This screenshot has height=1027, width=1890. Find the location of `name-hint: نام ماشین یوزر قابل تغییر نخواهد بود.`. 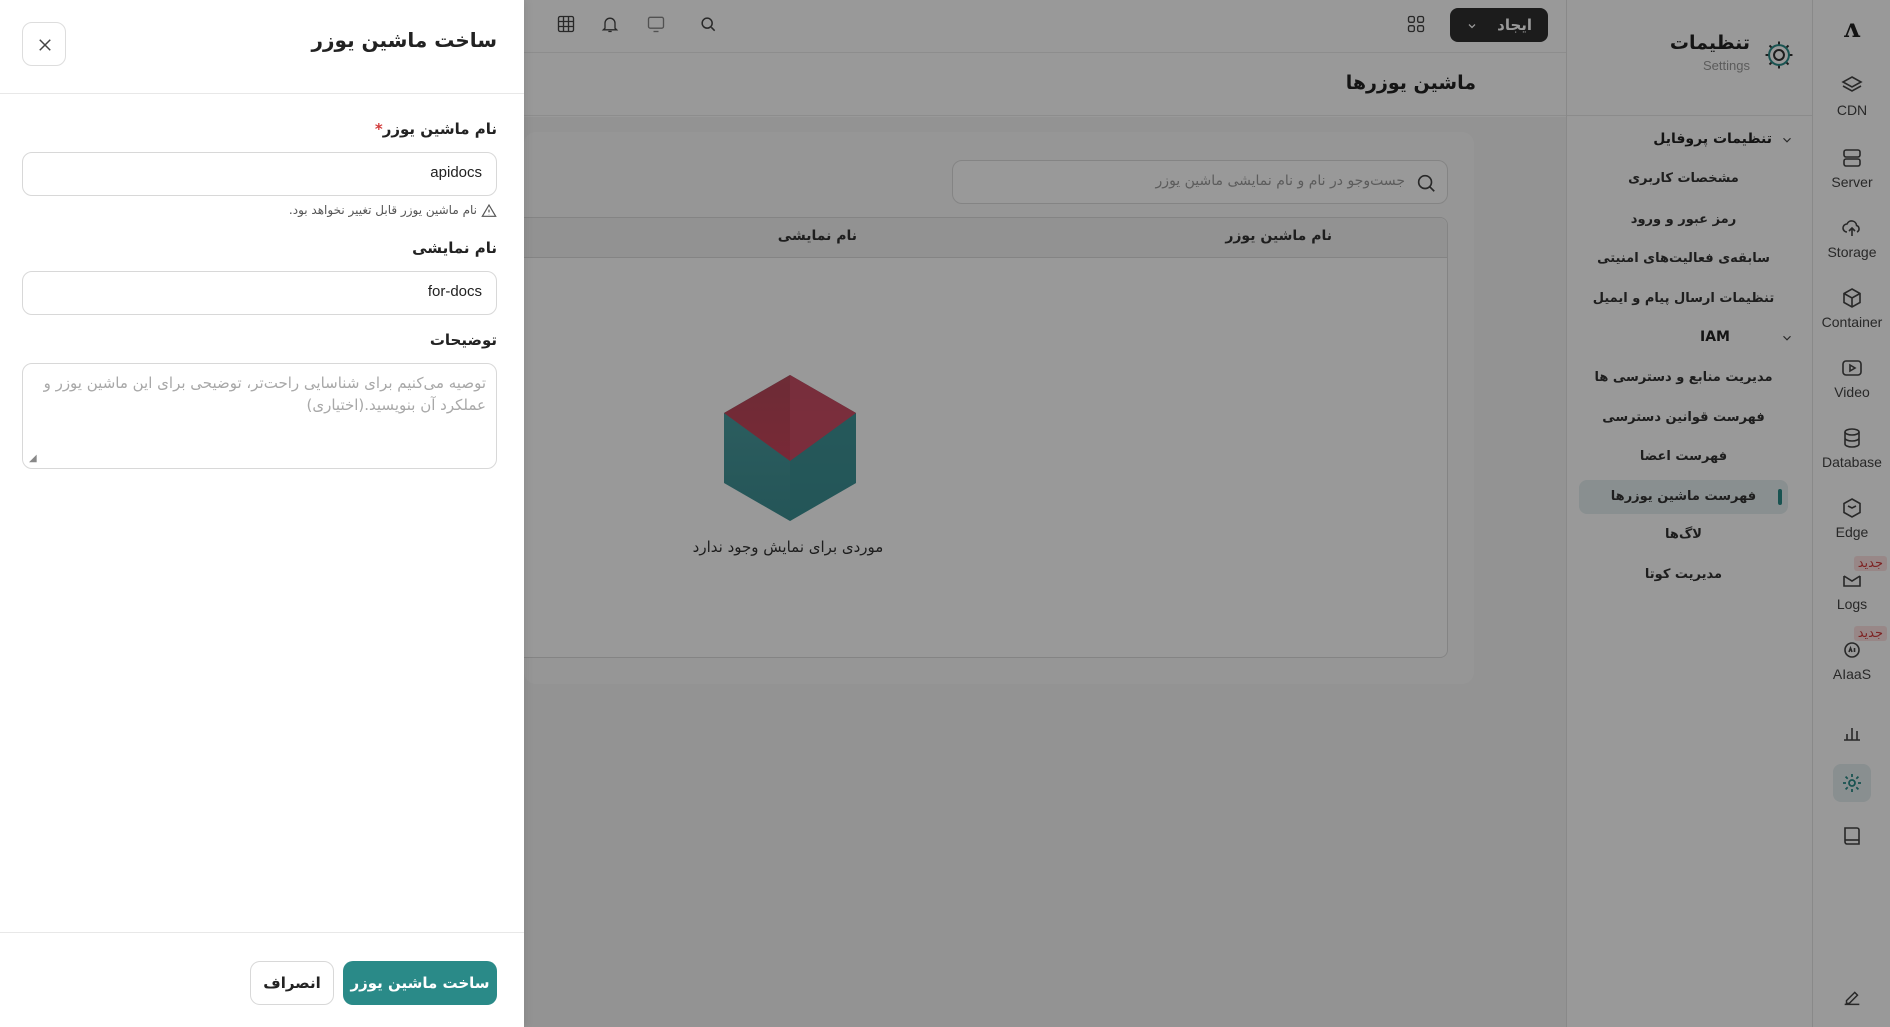

name-hint: نام ماشین یوزر قابل تغییر نخواهد بود. is located at coordinates (393, 210).